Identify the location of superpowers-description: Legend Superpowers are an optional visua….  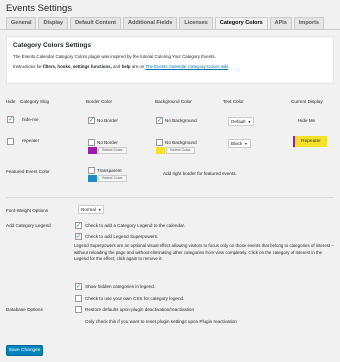
(204, 252).